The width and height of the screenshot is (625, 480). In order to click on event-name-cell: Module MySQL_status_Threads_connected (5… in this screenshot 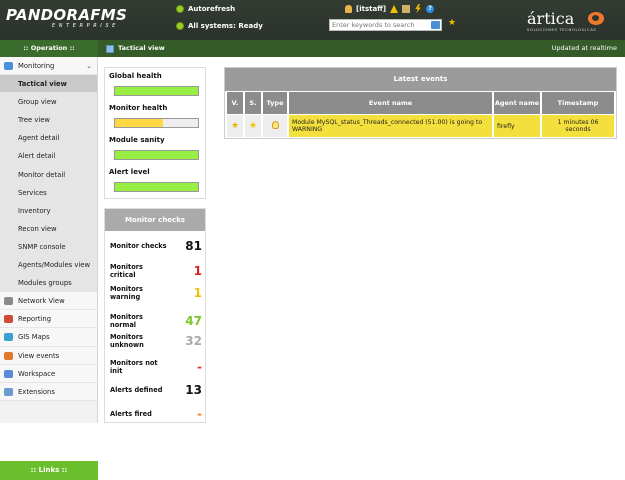, I will do `click(390, 126)`.